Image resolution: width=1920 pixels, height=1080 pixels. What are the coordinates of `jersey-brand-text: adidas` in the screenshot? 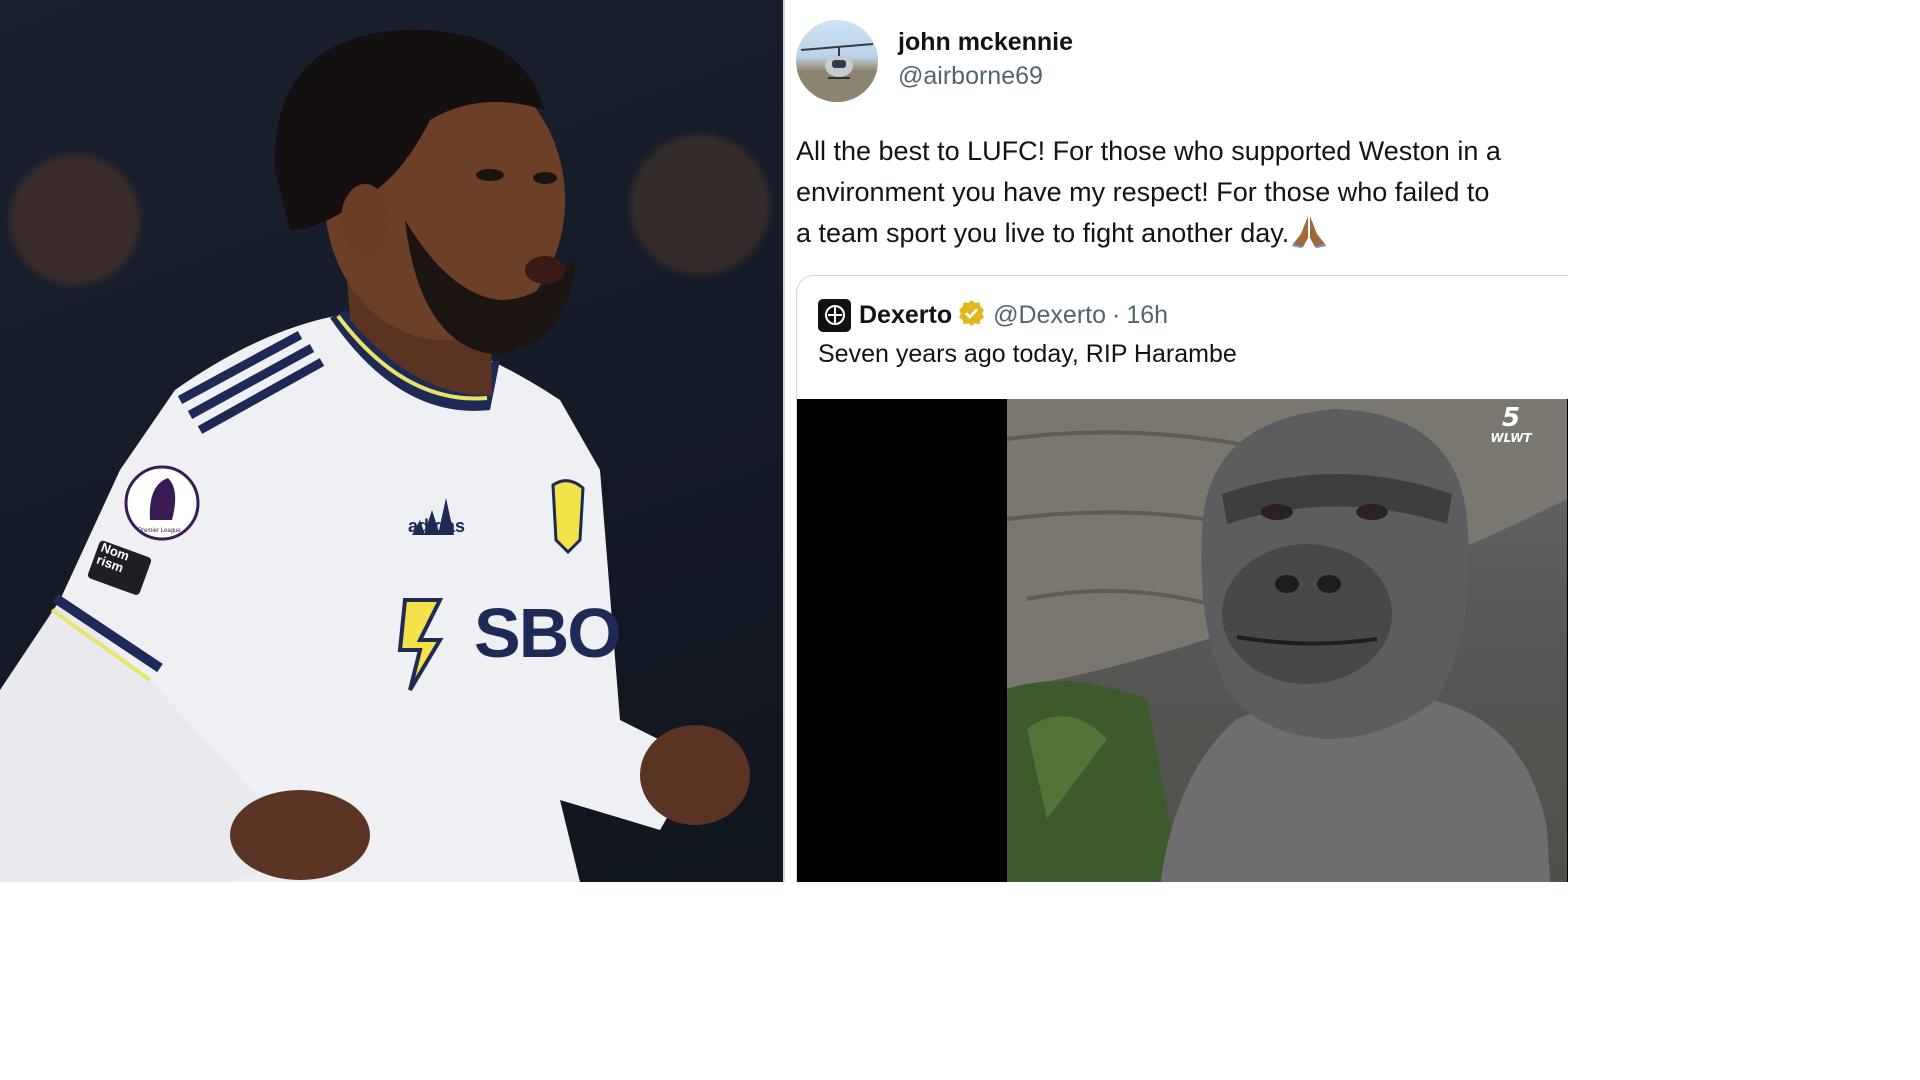 It's located at (437, 526).